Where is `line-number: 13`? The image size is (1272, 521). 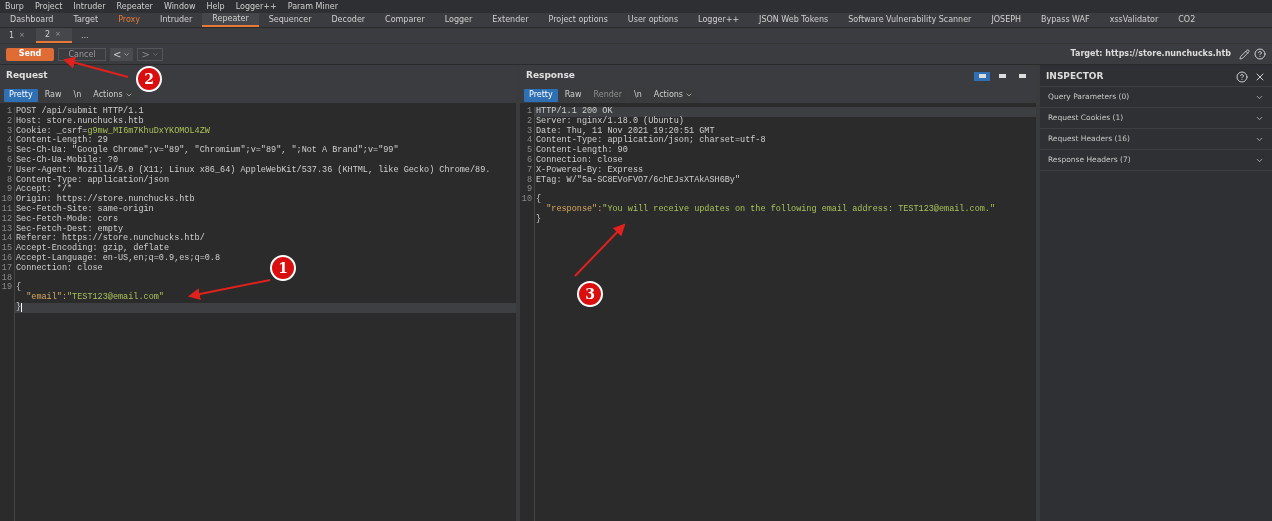
line-number: 13 is located at coordinates (6, 228).